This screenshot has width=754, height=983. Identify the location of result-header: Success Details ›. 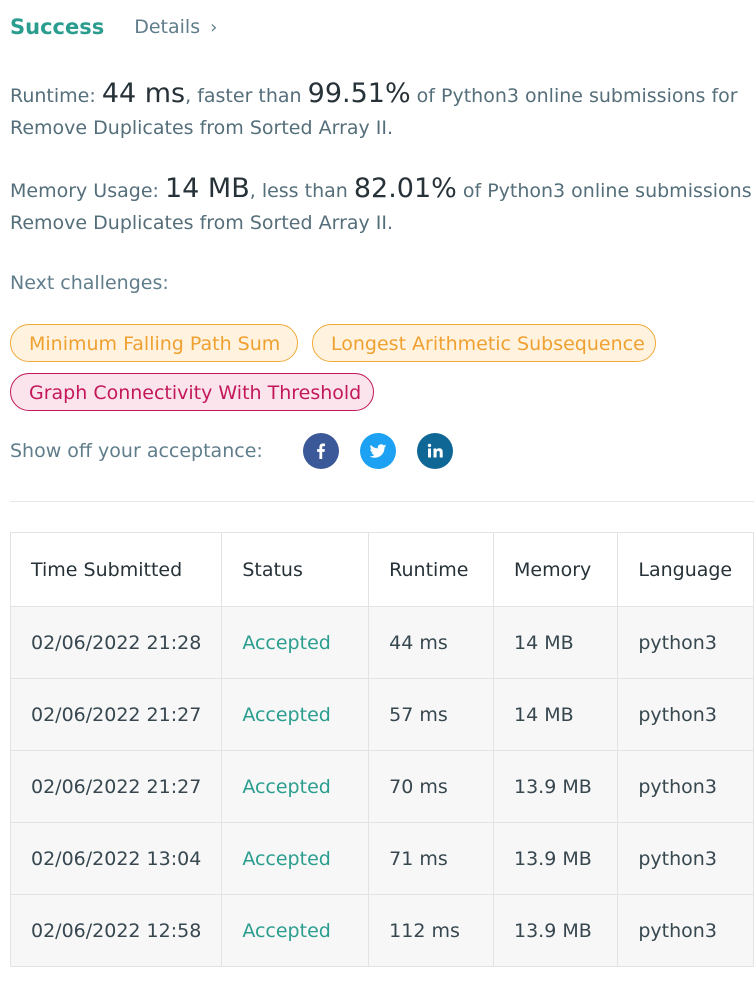
(113, 27).